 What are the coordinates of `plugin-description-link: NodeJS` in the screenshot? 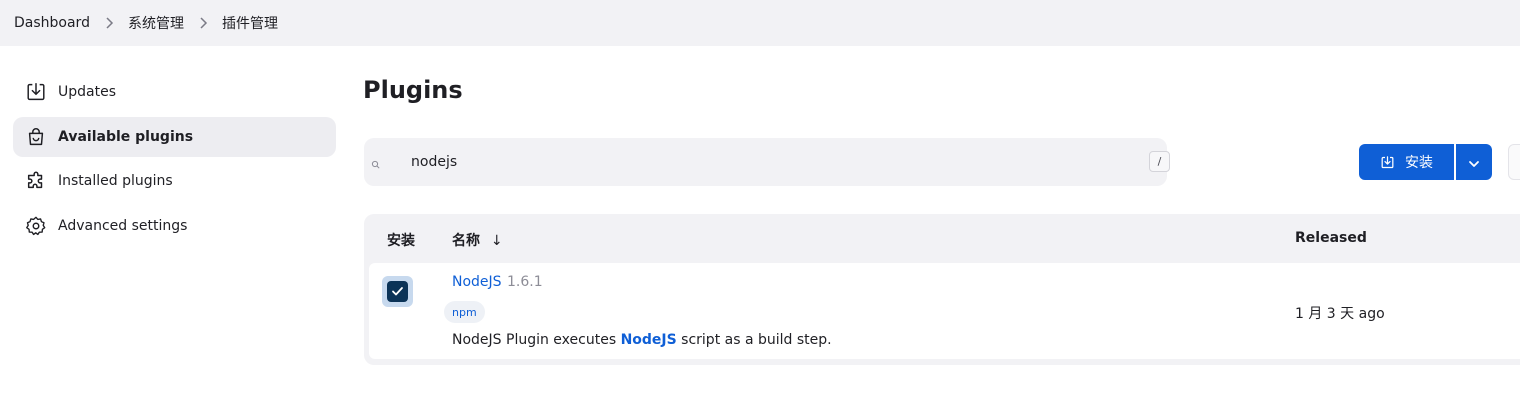 It's located at (649, 340).